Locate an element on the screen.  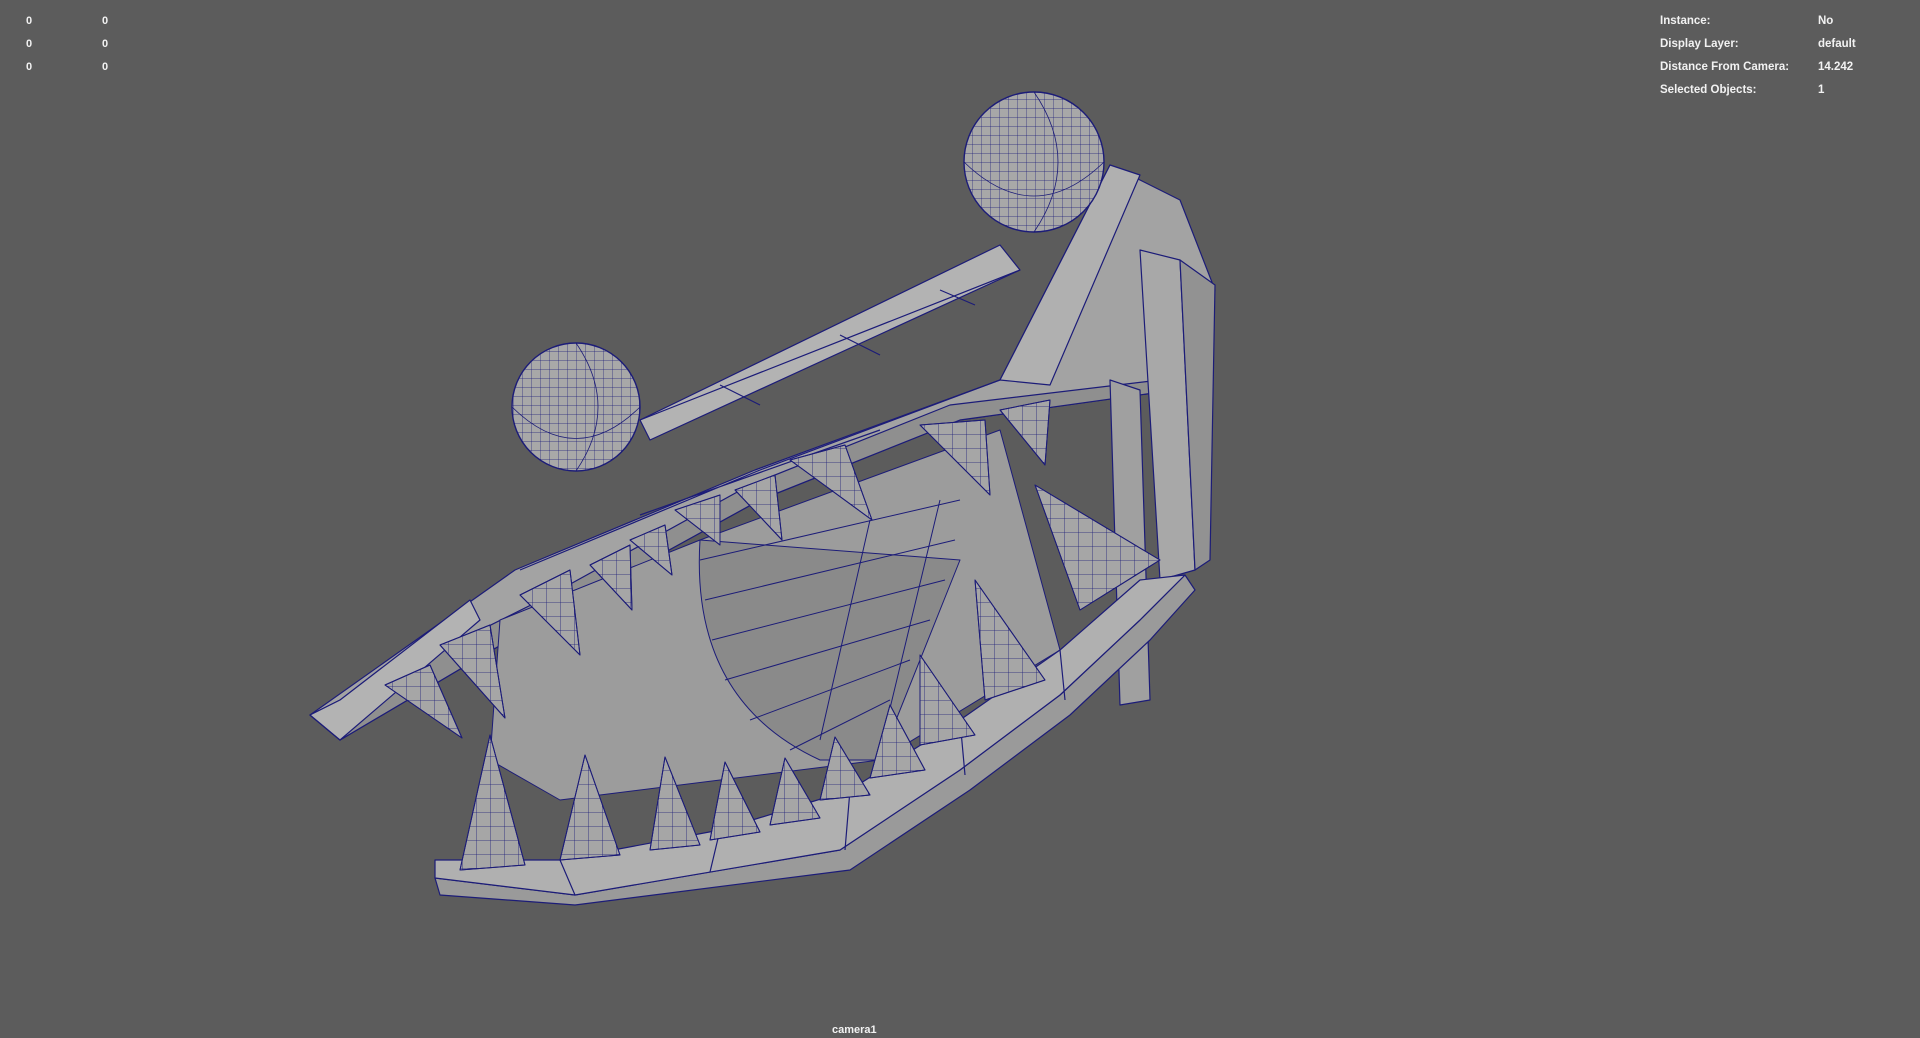
hud-row-selected-objects: Selected Objects: 1 is located at coordinates (1758, 89).